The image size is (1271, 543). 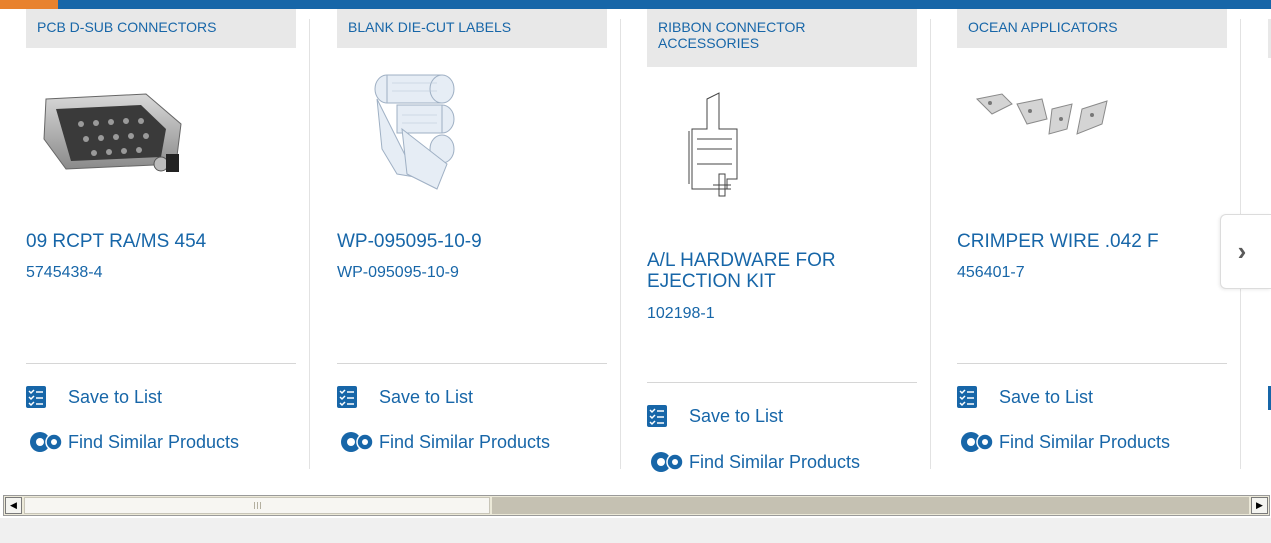 What do you see at coordinates (991, 273) in the screenshot?
I see `part-number: 456401-7` at bounding box center [991, 273].